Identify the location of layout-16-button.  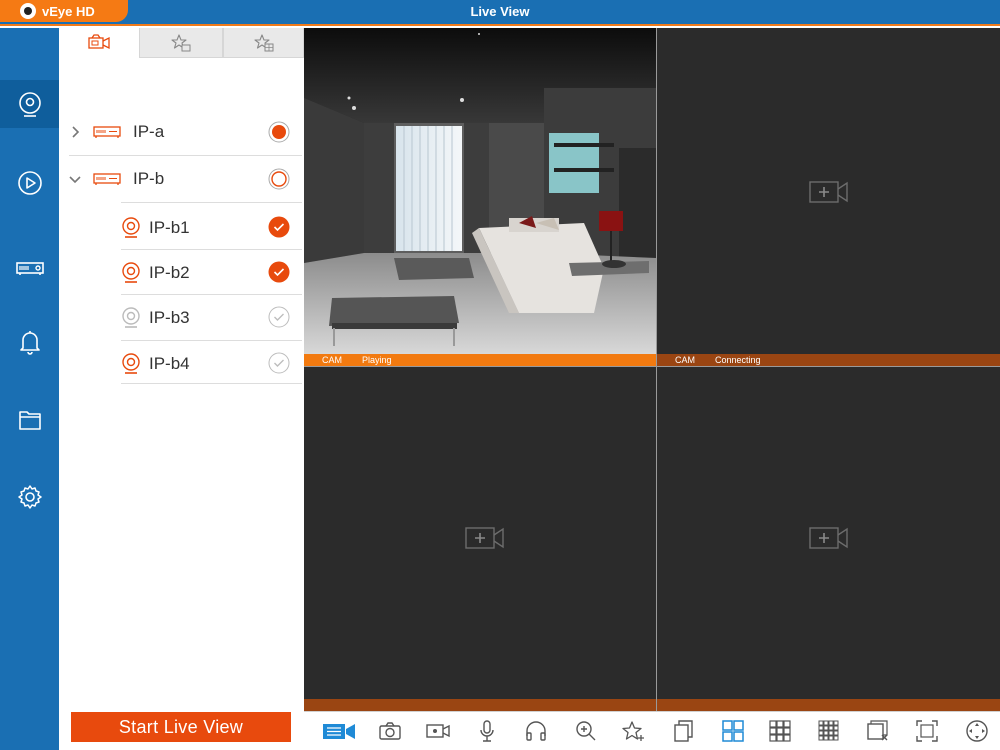
(829, 731).